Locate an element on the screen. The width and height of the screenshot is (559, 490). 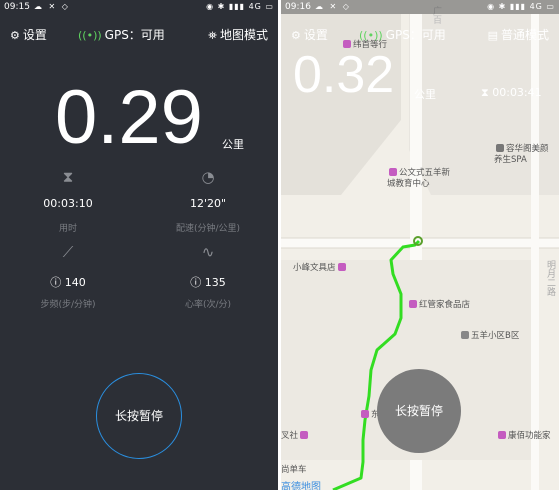
top-bar: ⚙ 设置 ((•)) GPS：可用 ▤ 普通模式 is located at coordinates (420, 35).